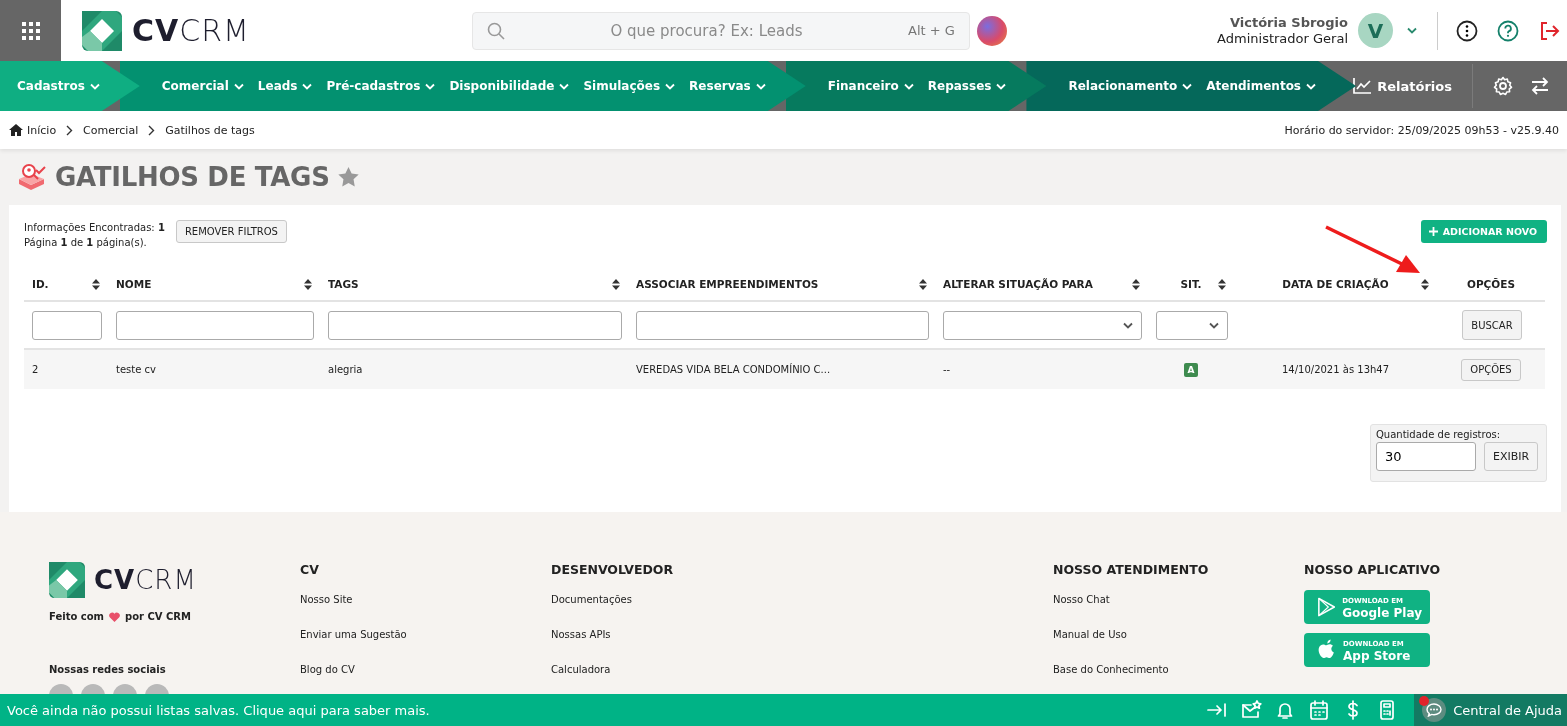  I want to click on user-role: Administrador Geral, so click(1282, 38).